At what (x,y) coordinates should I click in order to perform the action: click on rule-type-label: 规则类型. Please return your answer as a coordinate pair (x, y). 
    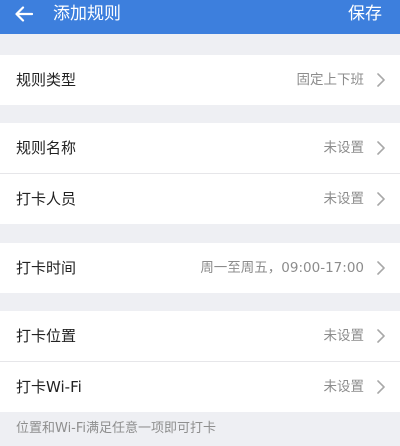
    Looking at the image, I should click on (46, 80).